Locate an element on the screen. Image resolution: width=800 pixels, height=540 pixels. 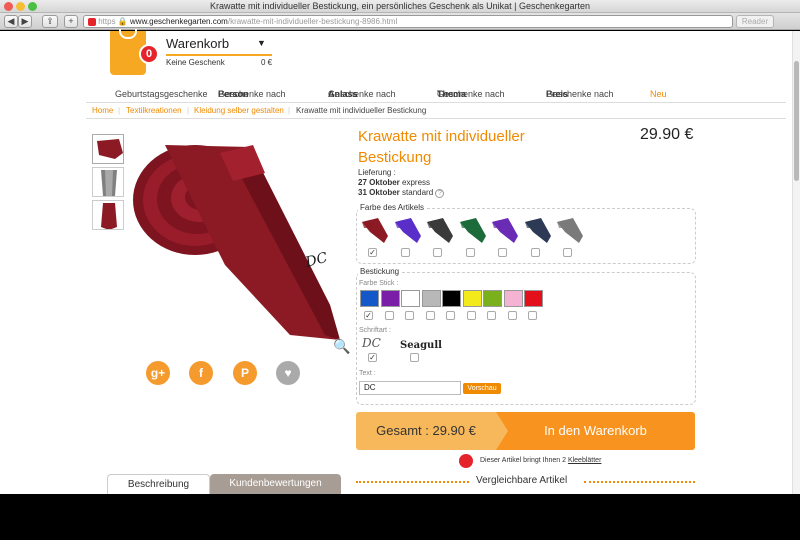
similar-articles-heading: Vergleichbare Artikel is located at coordinates (522, 480).